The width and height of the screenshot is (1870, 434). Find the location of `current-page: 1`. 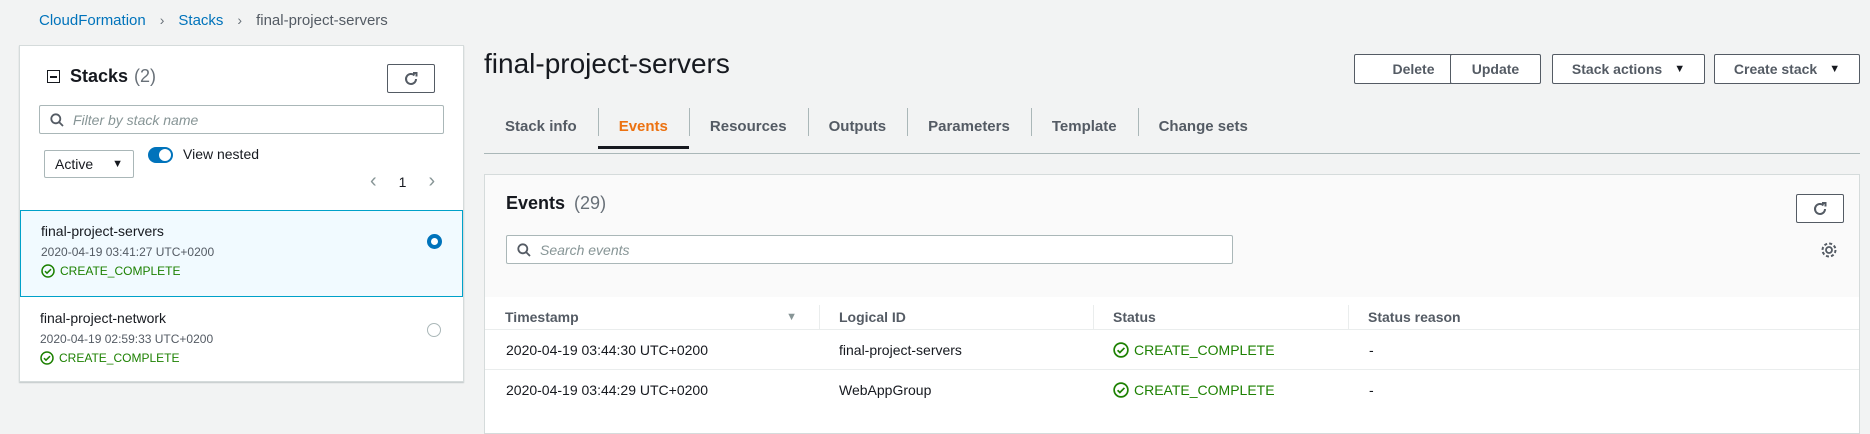

current-page: 1 is located at coordinates (403, 182).